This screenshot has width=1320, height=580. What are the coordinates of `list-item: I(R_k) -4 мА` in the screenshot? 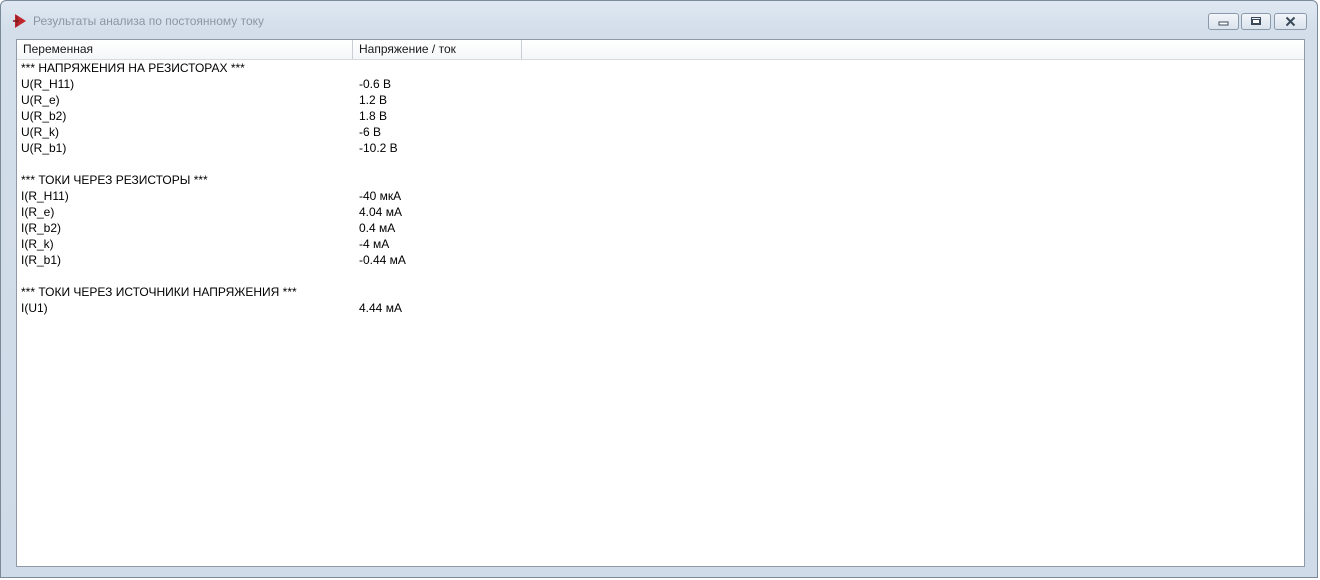 It's located at (660, 244).